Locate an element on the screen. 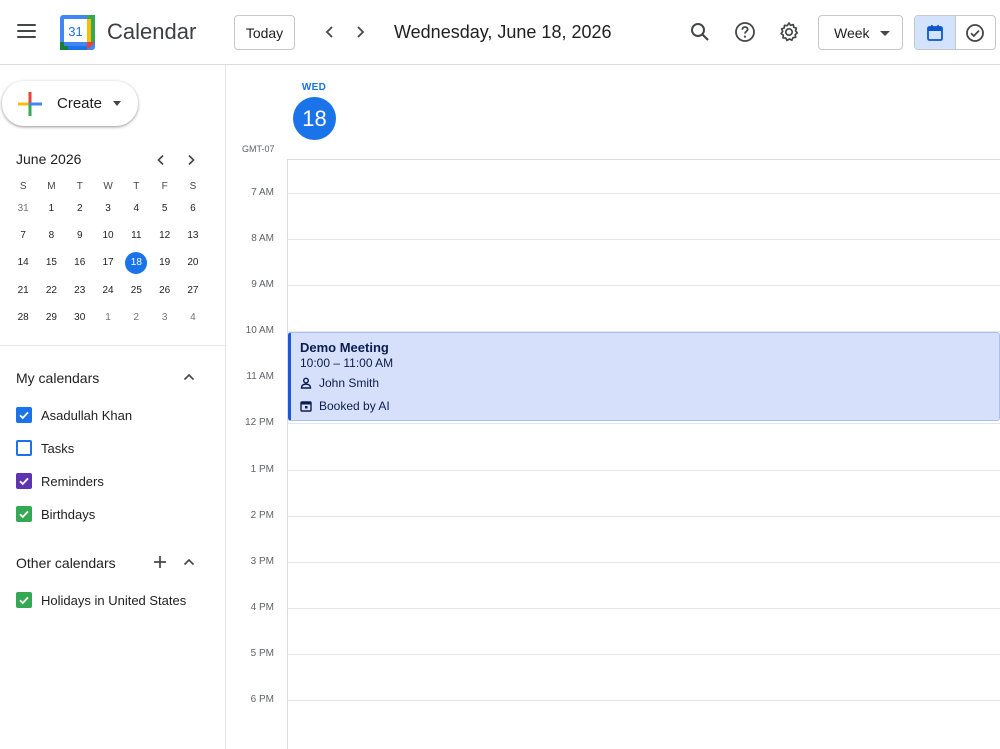  calendar-item-holidays: Holidays in United States is located at coordinates (101, 600).